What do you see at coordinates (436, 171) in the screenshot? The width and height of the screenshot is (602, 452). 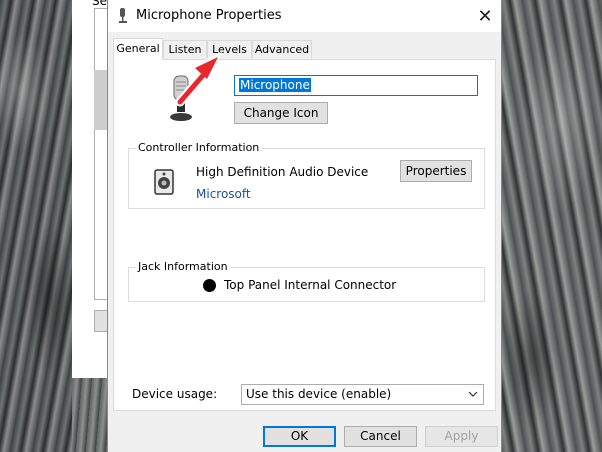 I see `properties-button: Properties` at bounding box center [436, 171].